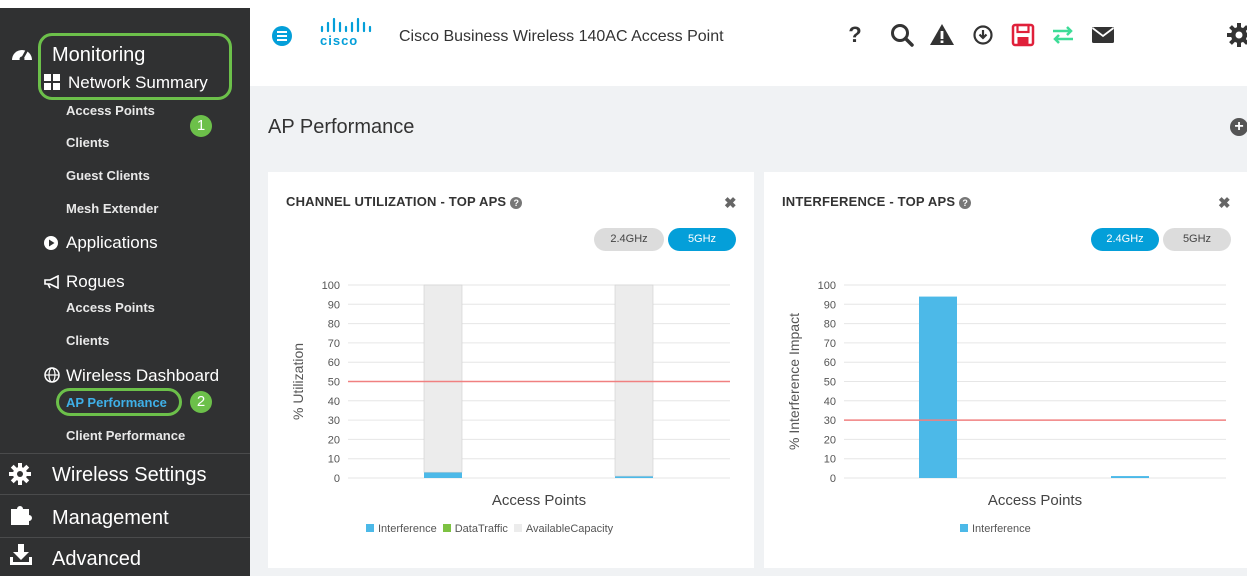  I want to click on sidebar-item-rogue-clients: Clients, so click(87, 340).